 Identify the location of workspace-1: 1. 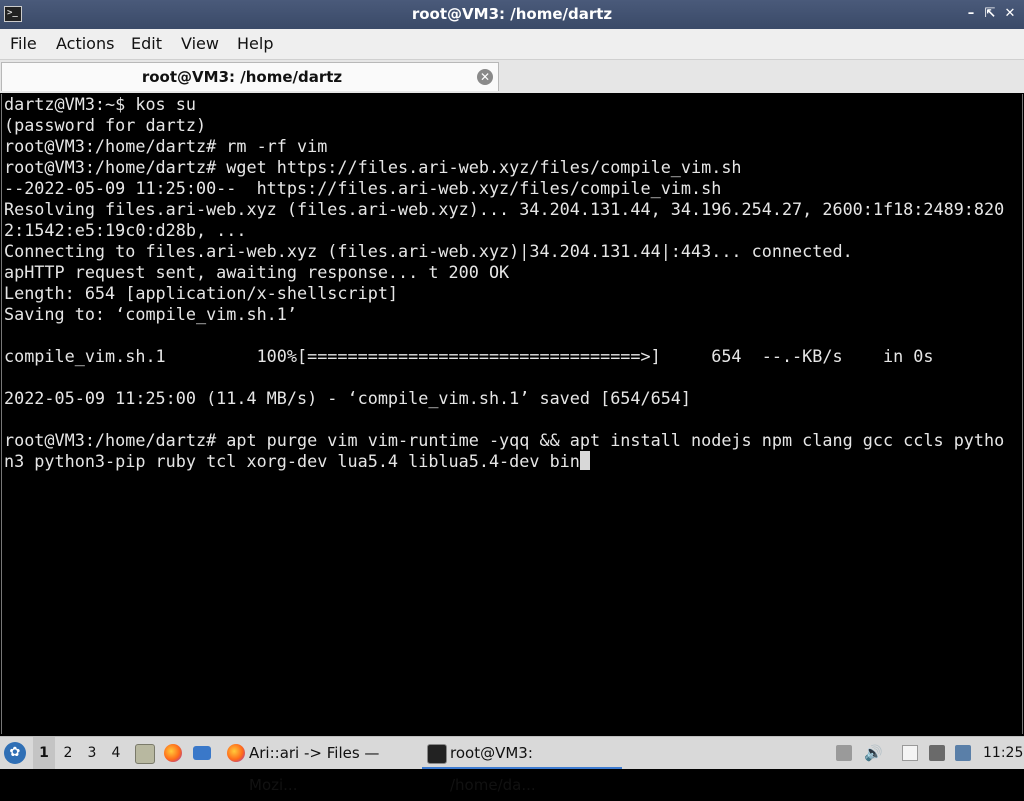
(44, 753).